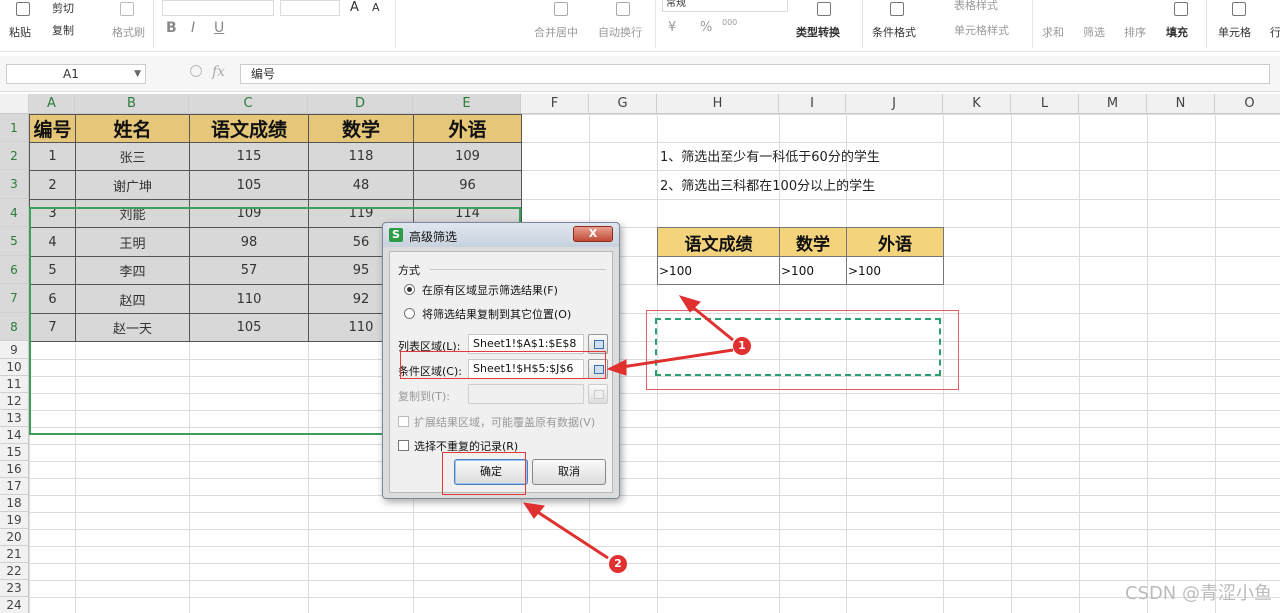 The width and height of the screenshot is (1280, 613). What do you see at coordinates (361, 128) in the screenshot?
I see `table-header-cell: 数学` at bounding box center [361, 128].